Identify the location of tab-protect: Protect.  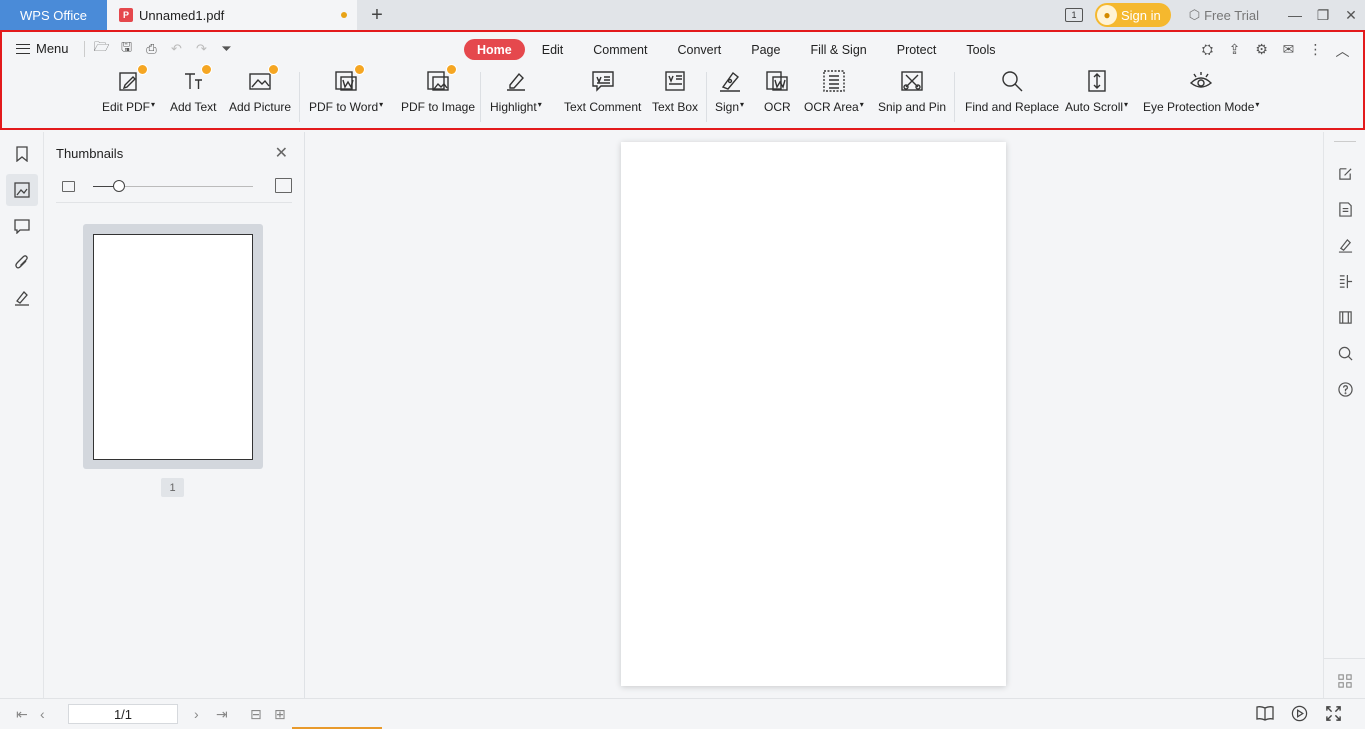
(917, 49).